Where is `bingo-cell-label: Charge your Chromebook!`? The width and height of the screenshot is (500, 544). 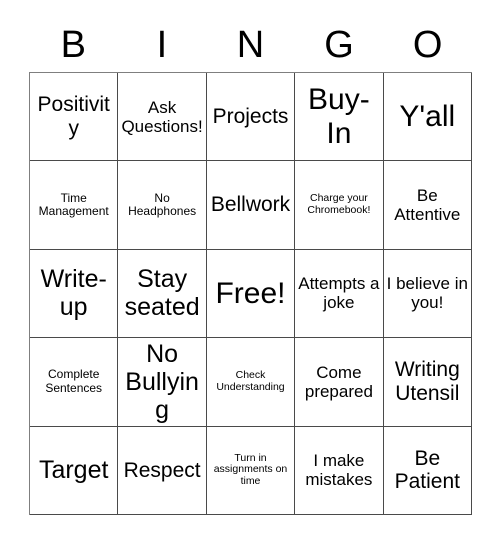
bingo-cell-label: Charge your Chromebook! is located at coordinates (339, 204).